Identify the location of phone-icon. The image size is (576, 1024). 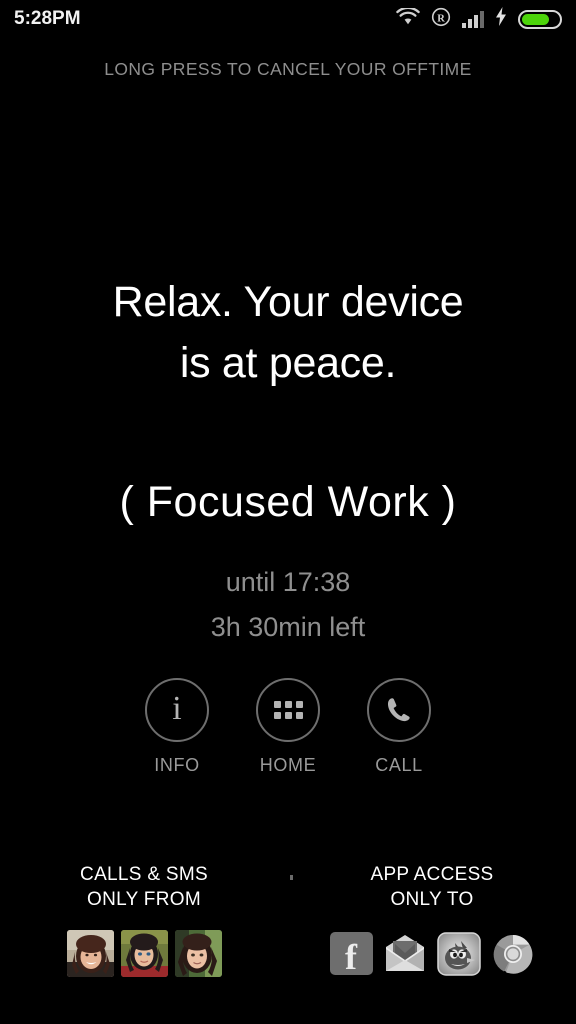
(399, 710).